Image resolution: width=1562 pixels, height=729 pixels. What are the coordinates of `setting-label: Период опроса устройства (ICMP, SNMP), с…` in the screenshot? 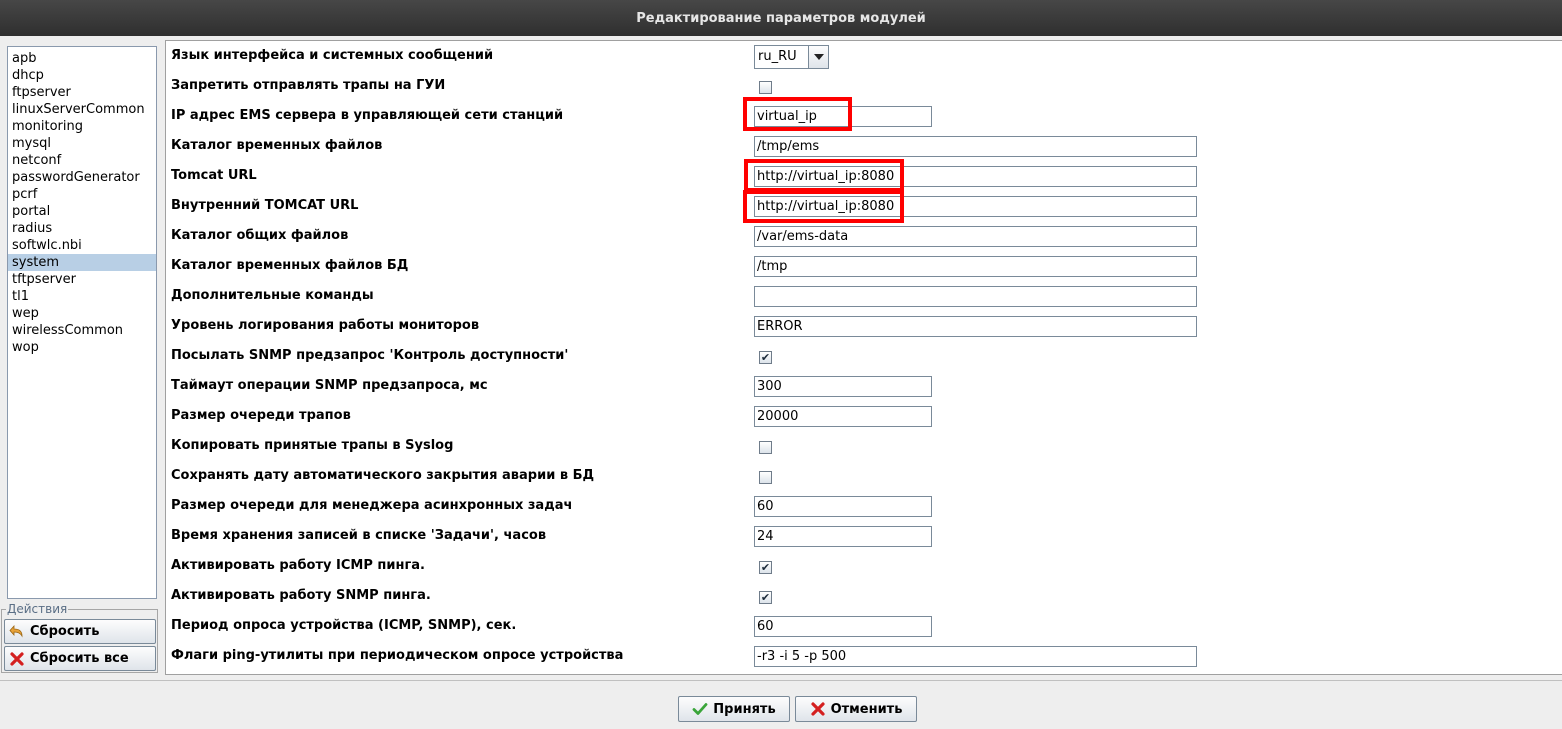 It's located at (344, 625).